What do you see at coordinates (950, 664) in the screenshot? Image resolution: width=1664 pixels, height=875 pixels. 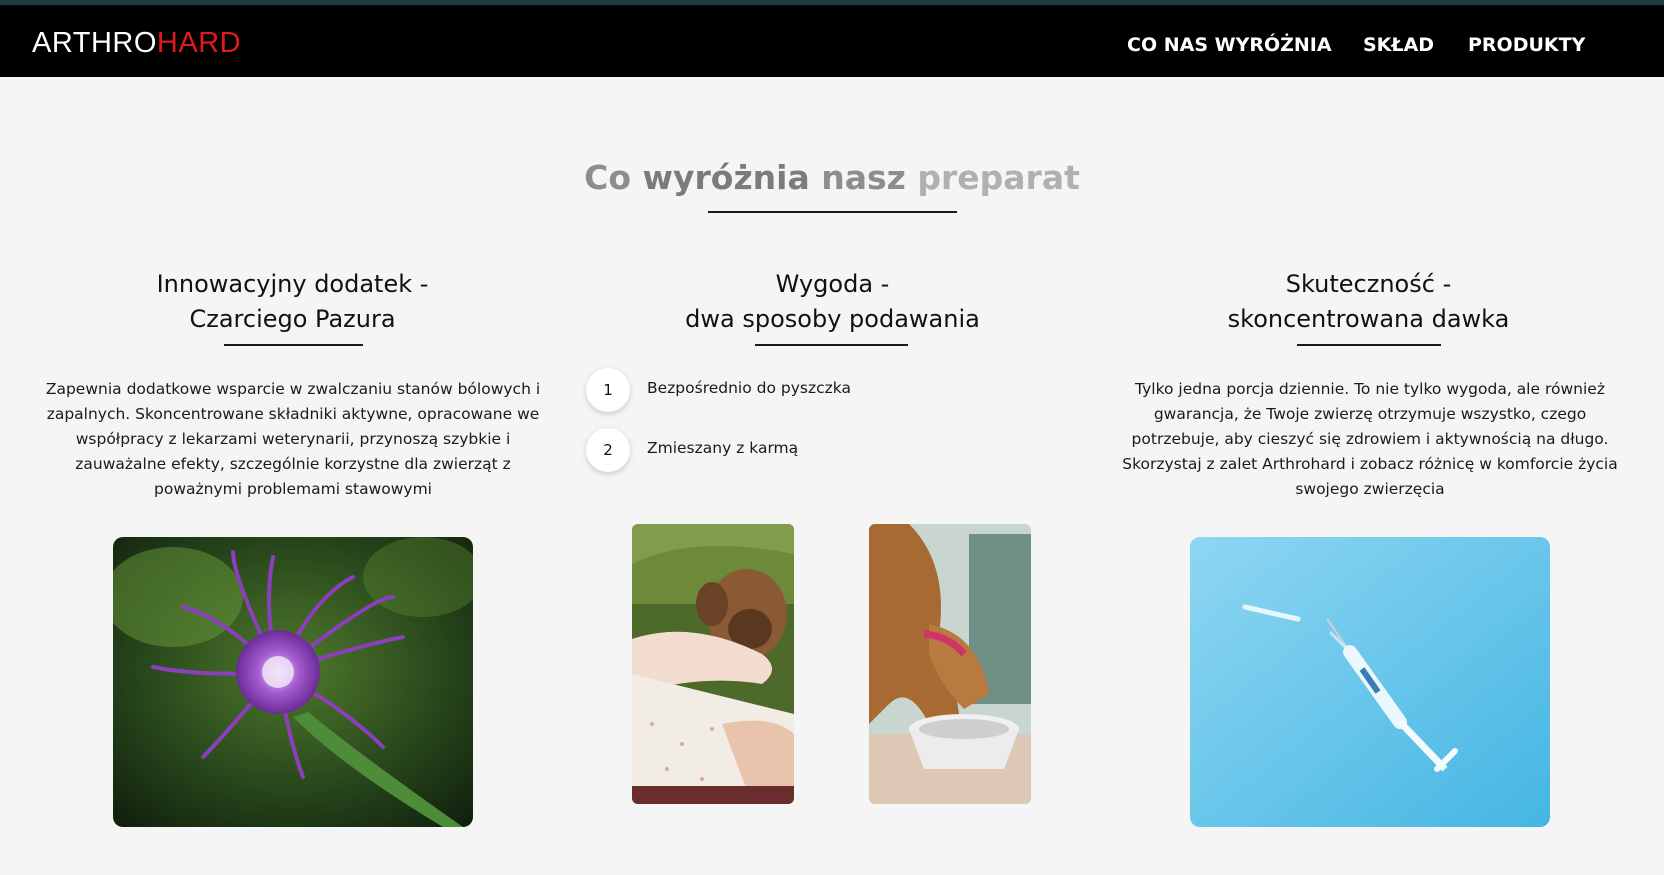 I see `dog-eating-image` at bounding box center [950, 664].